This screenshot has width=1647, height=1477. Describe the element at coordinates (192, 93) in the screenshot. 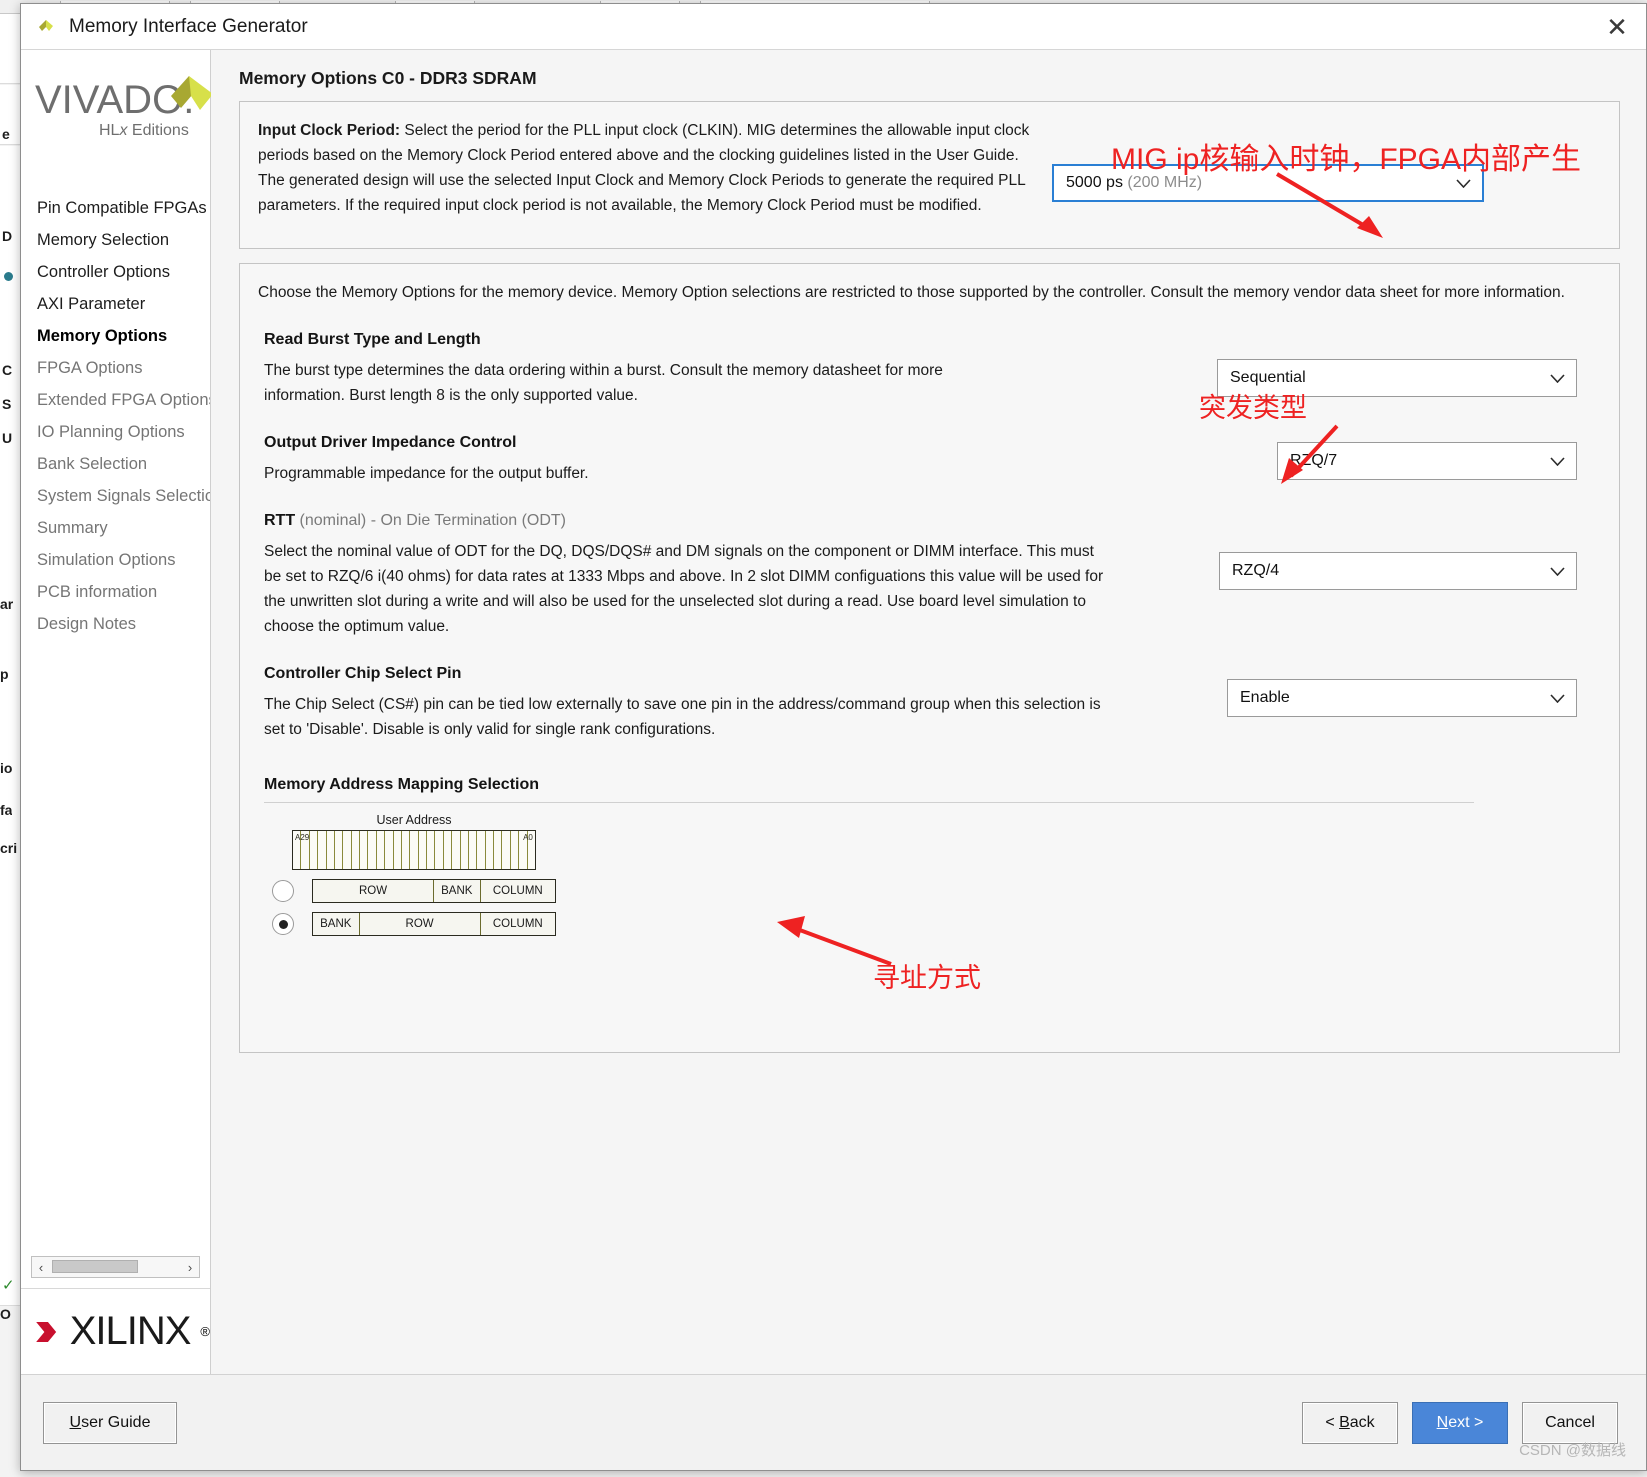

I see `vivado-mark-icon` at that location.